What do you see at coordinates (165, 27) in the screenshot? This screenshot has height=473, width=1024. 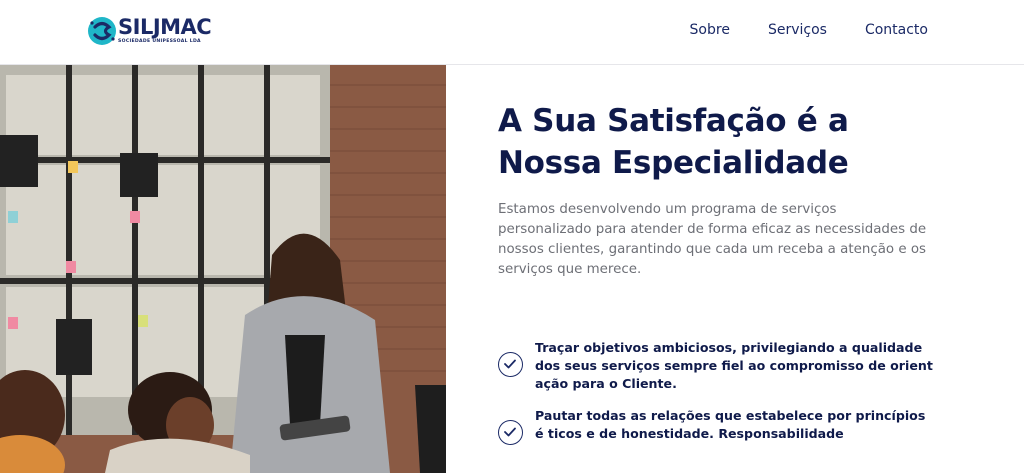 I see `logo-wordmark: SILJMAC` at bounding box center [165, 27].